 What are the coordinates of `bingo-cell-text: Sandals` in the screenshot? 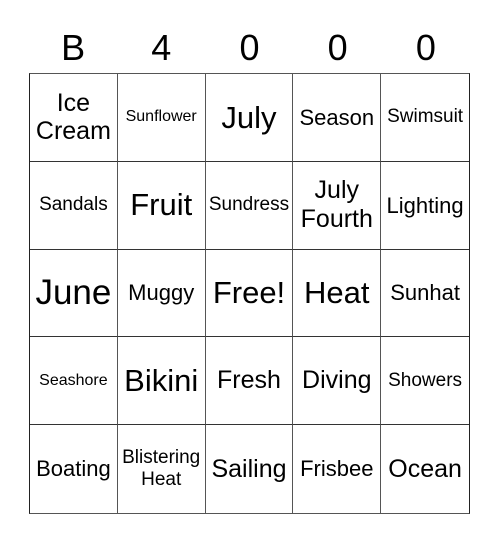 It's located at (73, 205).